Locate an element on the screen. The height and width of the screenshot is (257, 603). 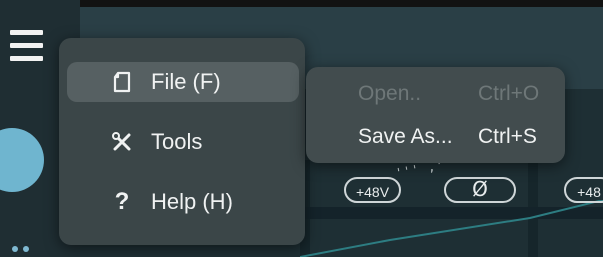
phase-invert-button: Ø is located at coordinates (480, 190).